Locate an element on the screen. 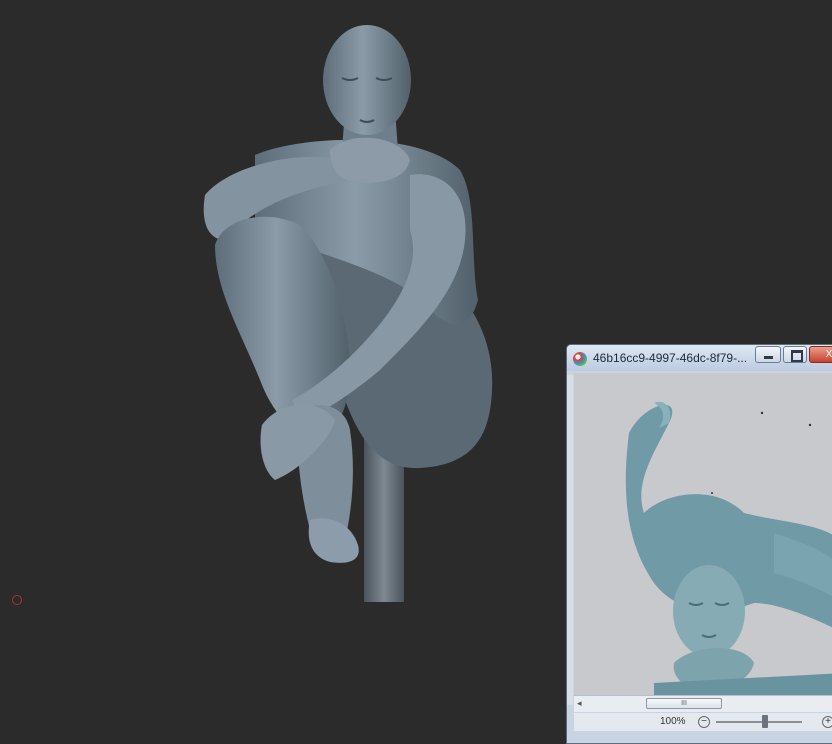 Image resolution: width=832 pixels, height=744 pixels. zoom-out-button: − is located at coordinates (704, 722).